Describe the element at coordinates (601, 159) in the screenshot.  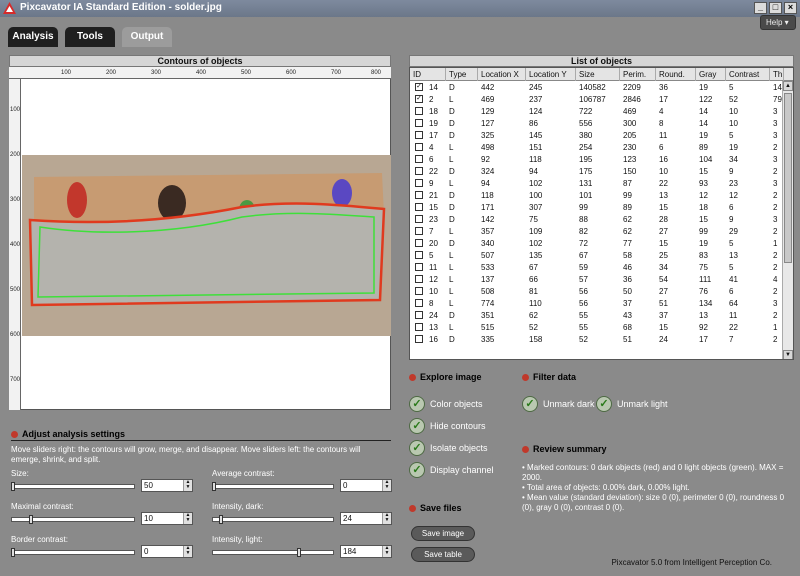
I see `table-row: 6 L 92 118 195 123 16 104 34 3` at that location.